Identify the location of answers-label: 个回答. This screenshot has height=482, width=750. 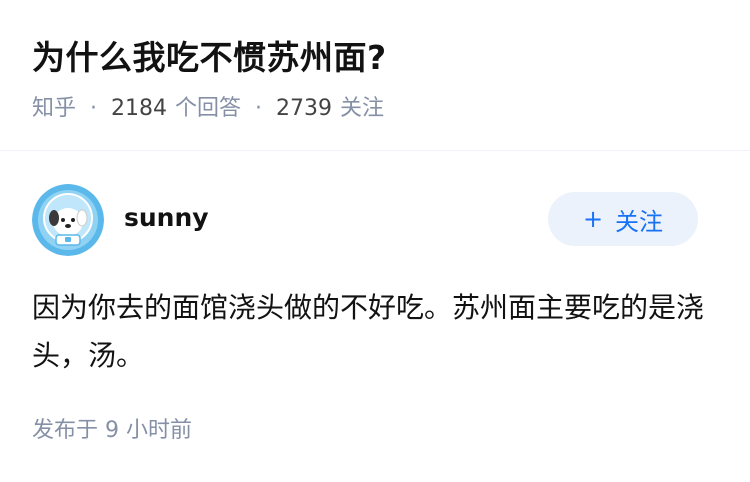
(208, 108).